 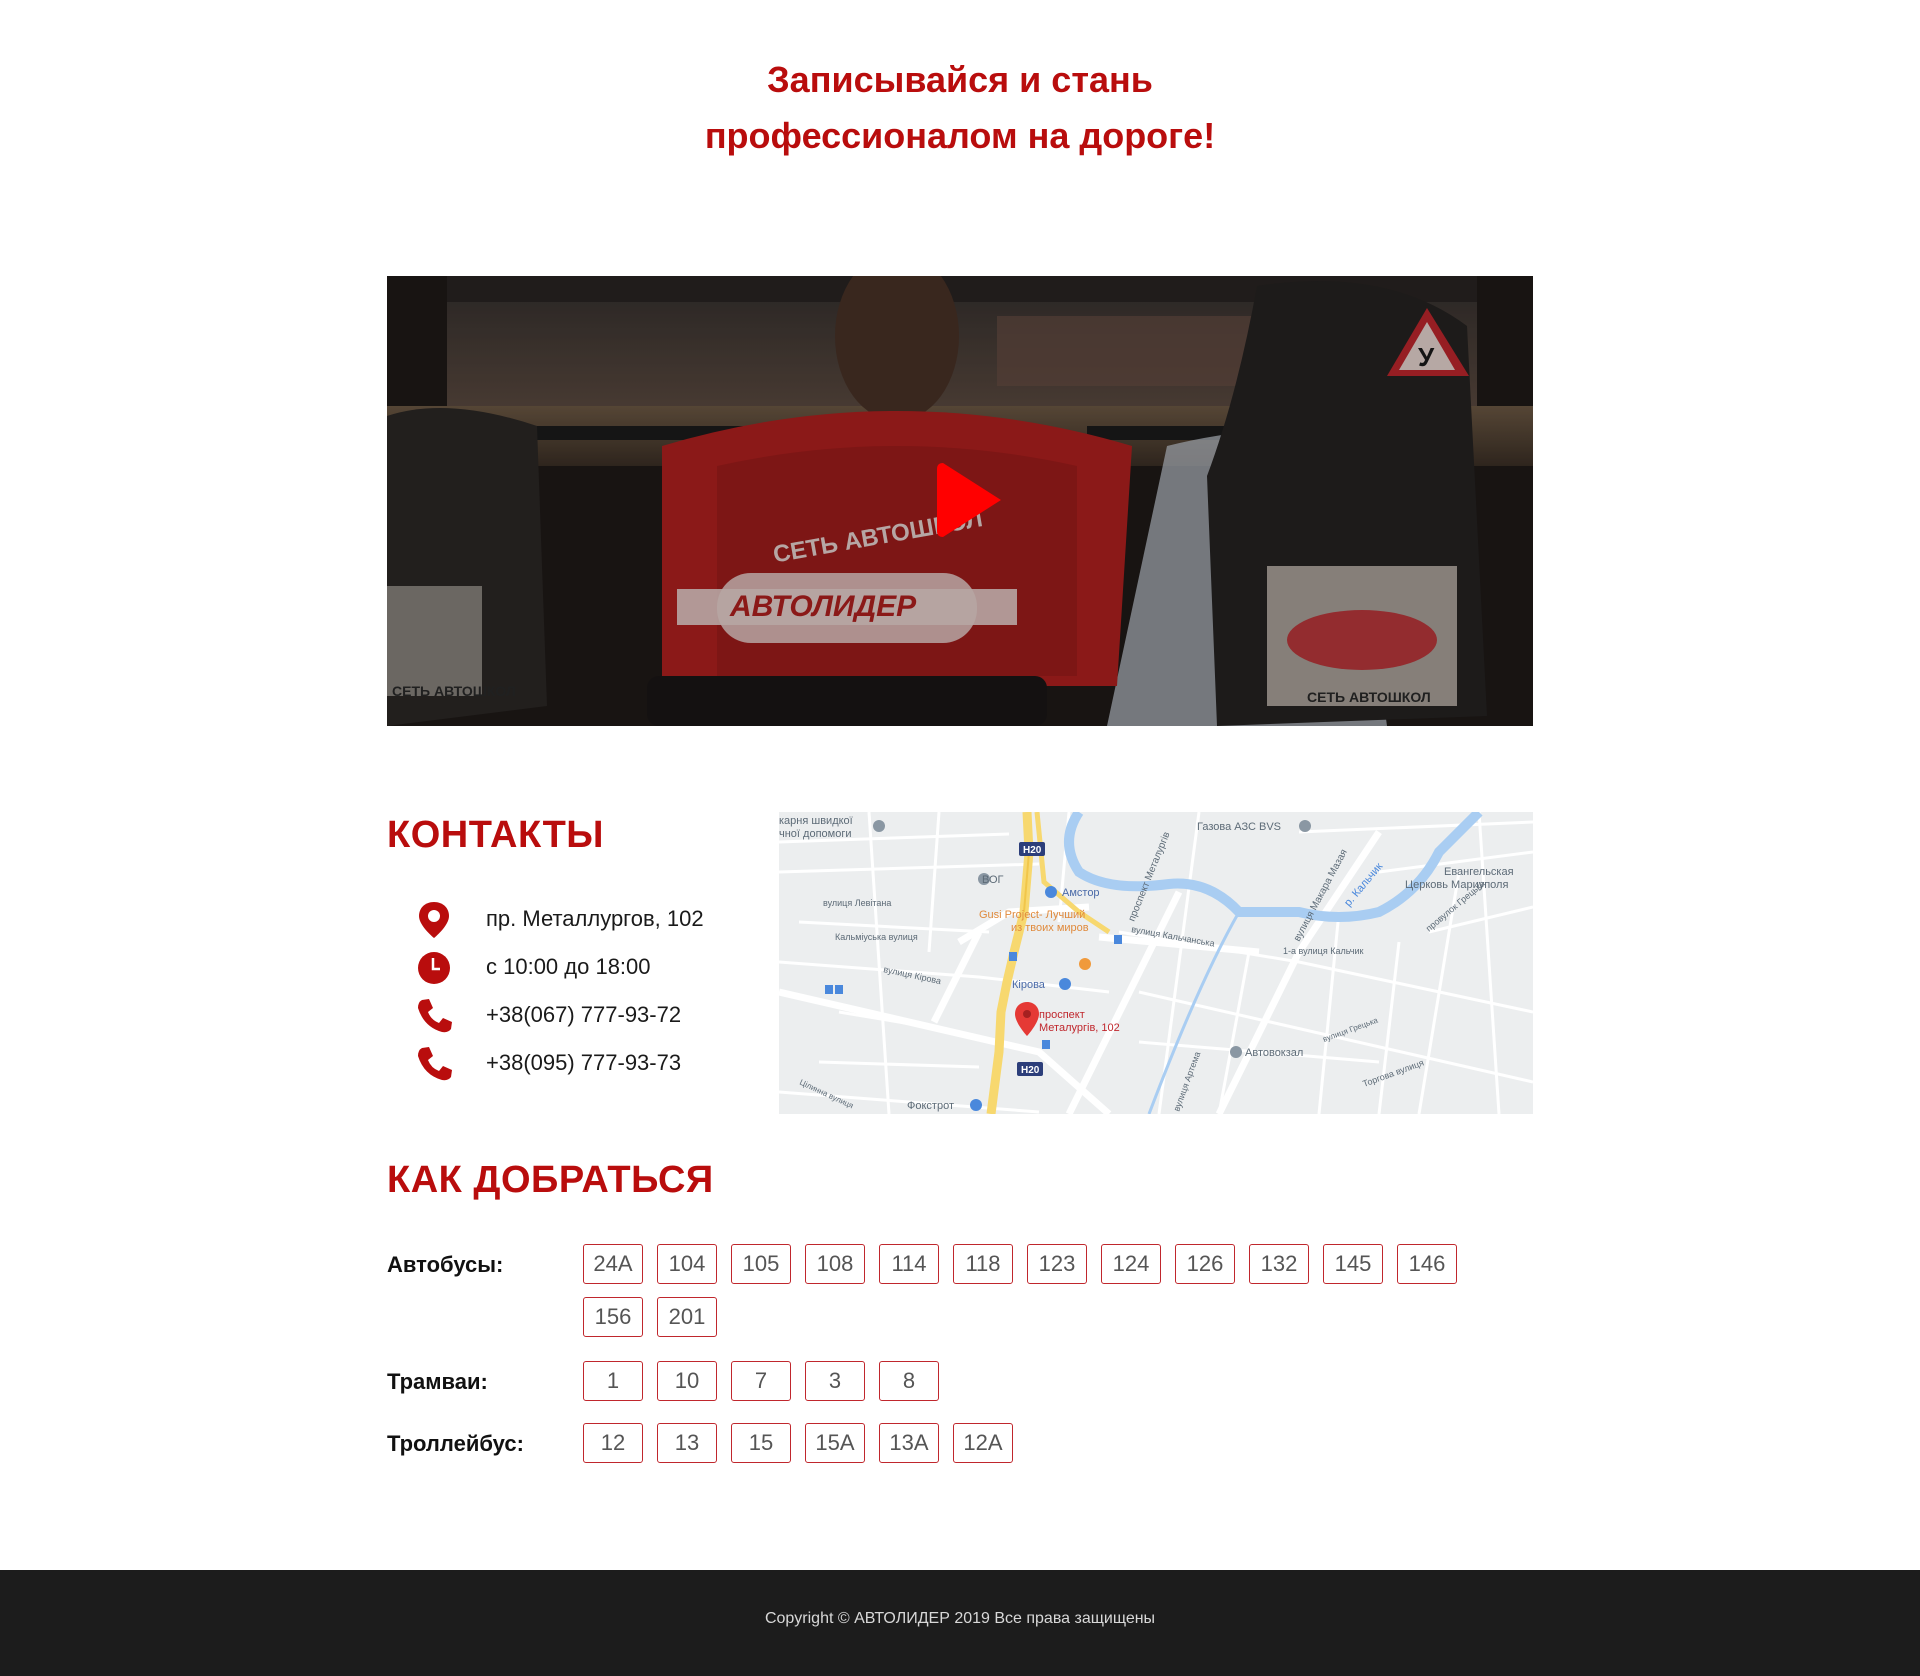 I want to click on routes-title: КАК ДОБРАТЬСЯ, so click(x=550, y=1180).